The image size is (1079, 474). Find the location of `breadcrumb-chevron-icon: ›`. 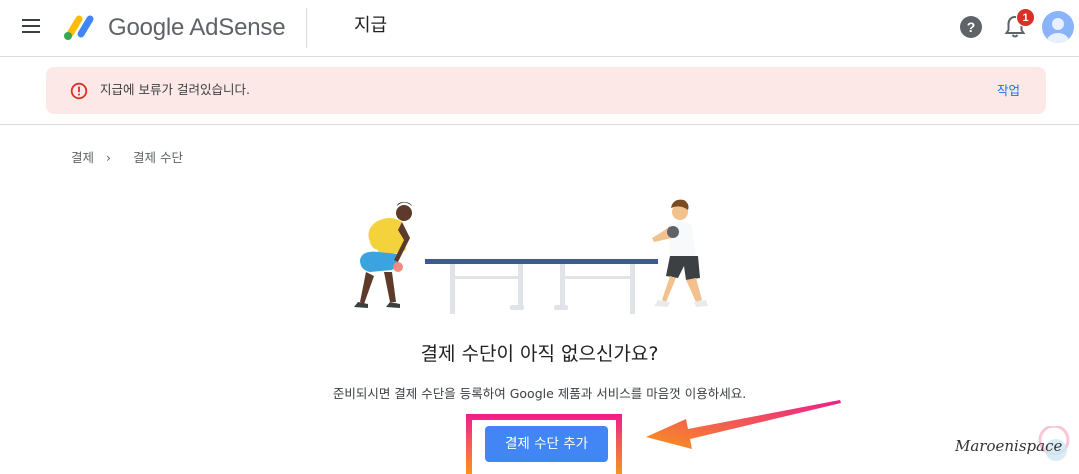

breadcrumb-chevron-icon: › is located at coordinates (108, 157).